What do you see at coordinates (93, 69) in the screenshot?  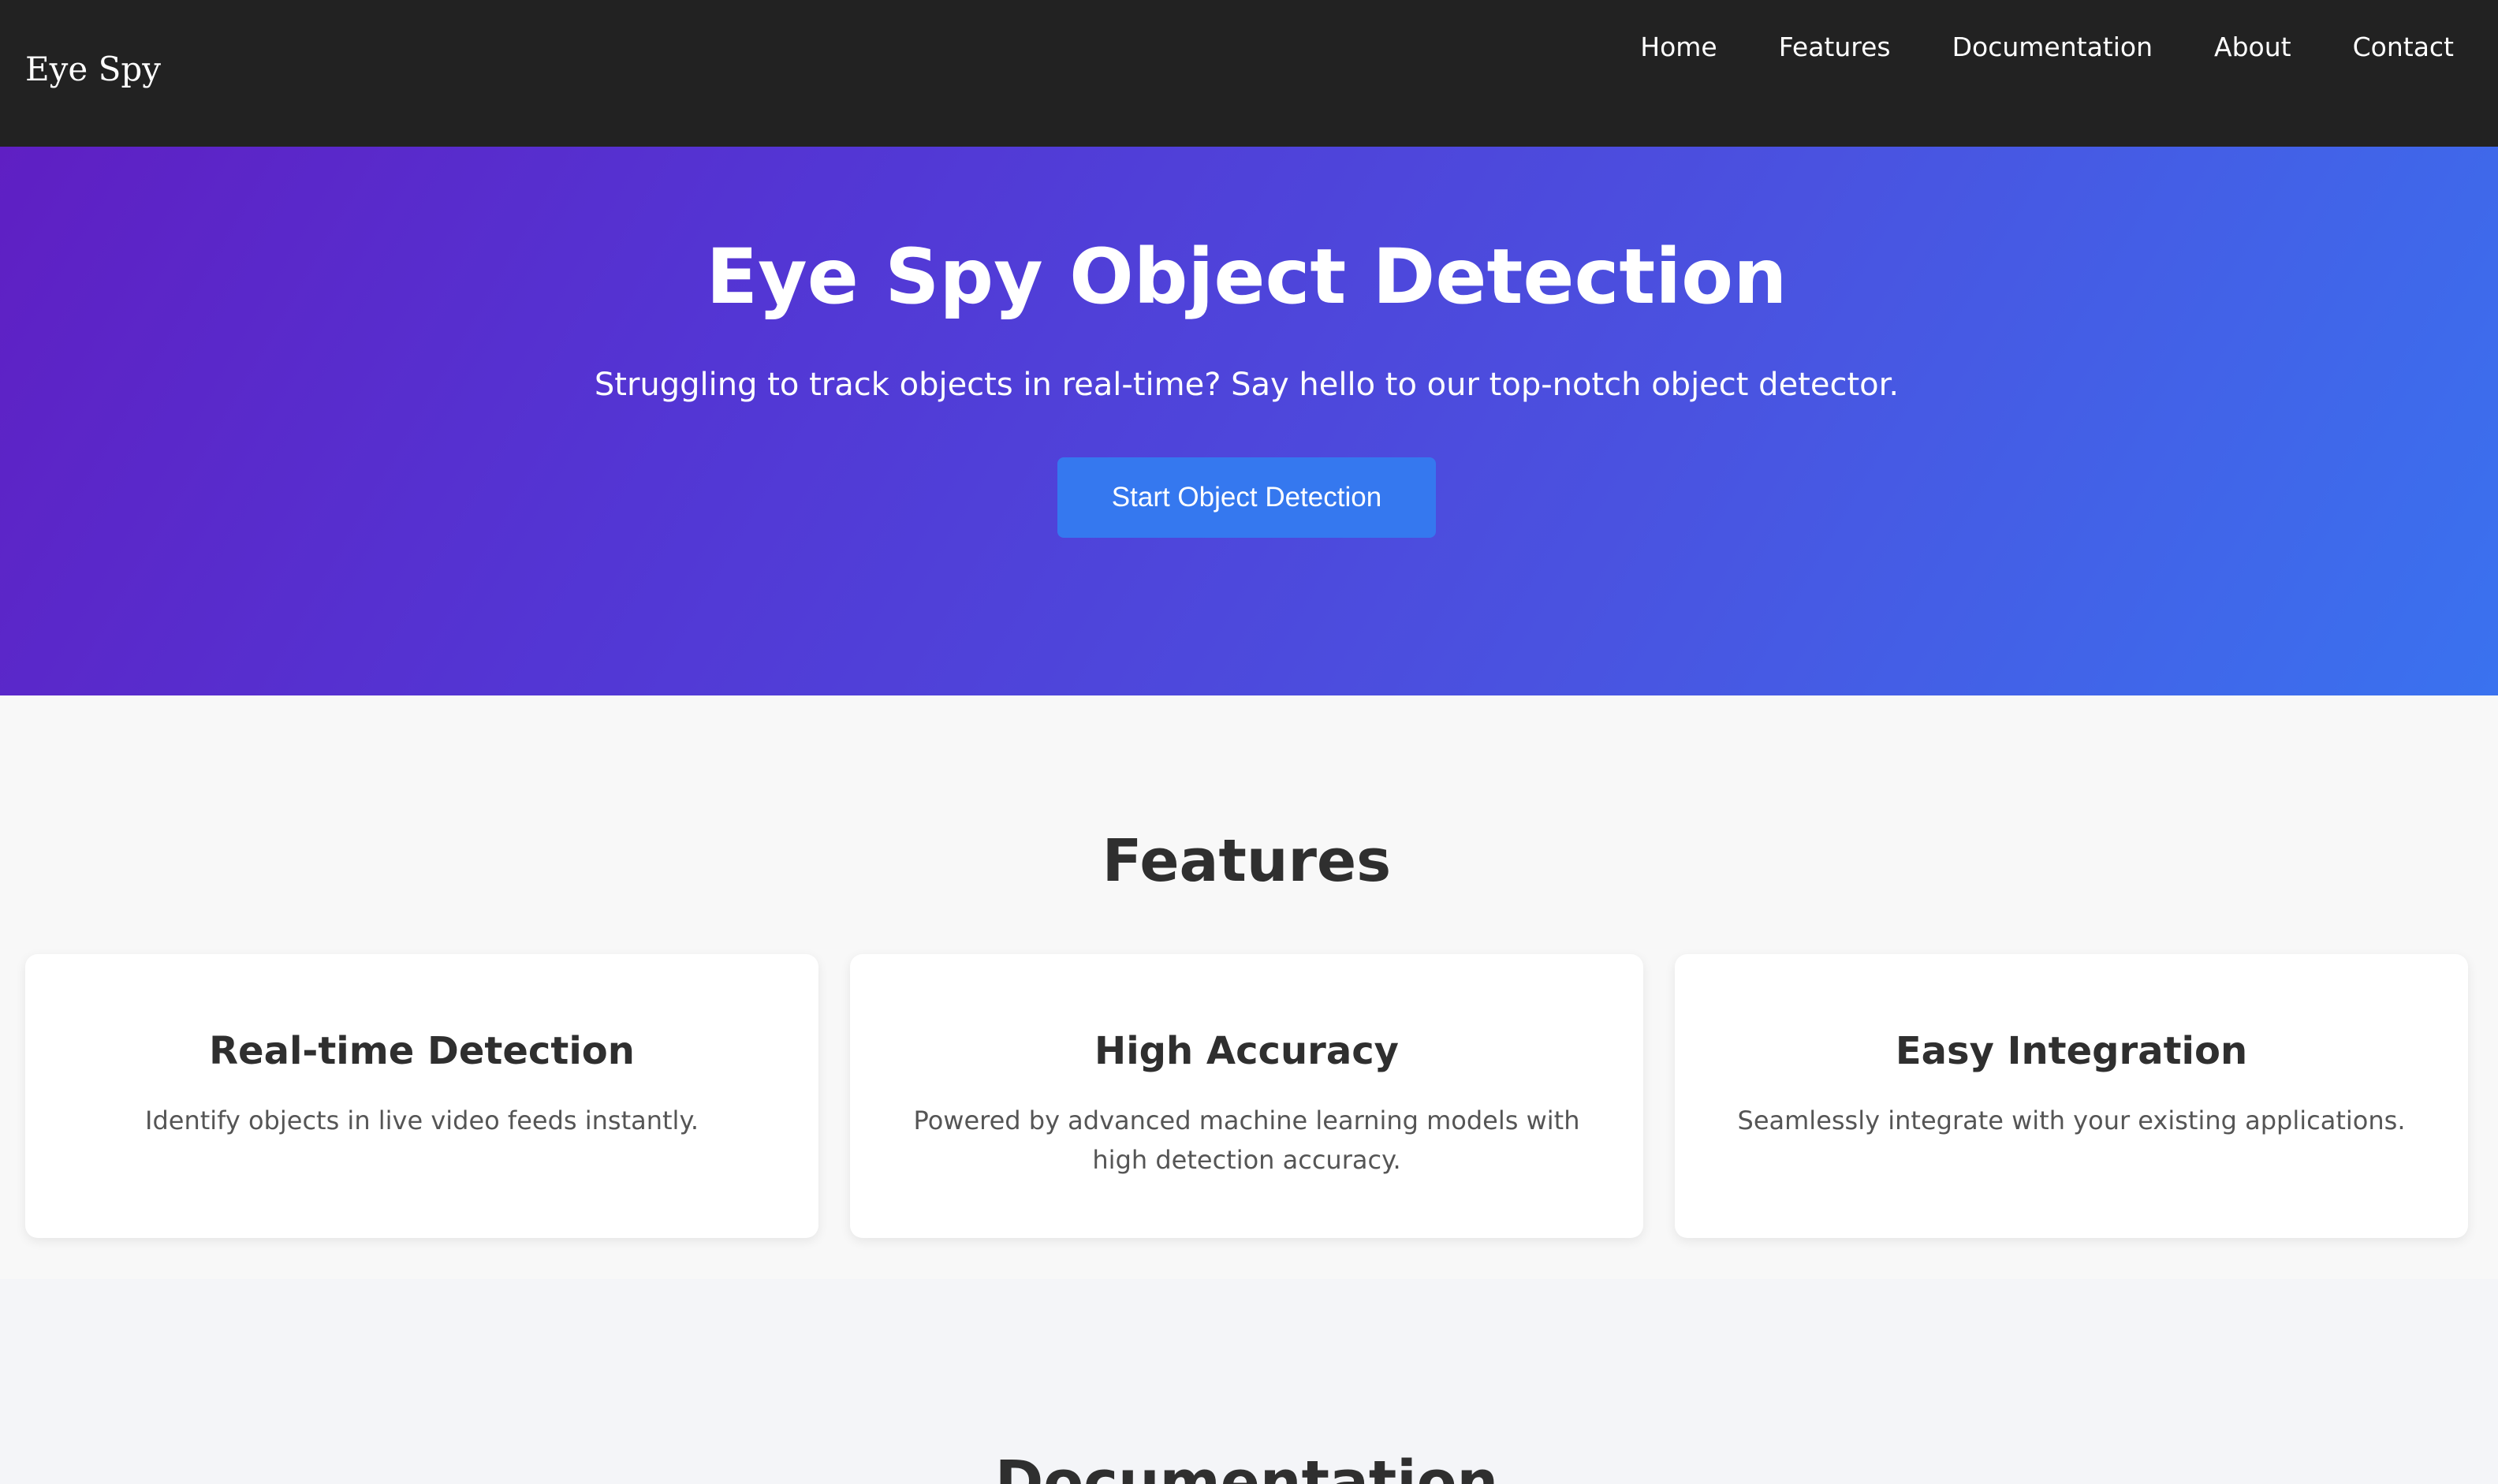 I see `brand-logo: Eye Spy` at bounding box center [93, 69].